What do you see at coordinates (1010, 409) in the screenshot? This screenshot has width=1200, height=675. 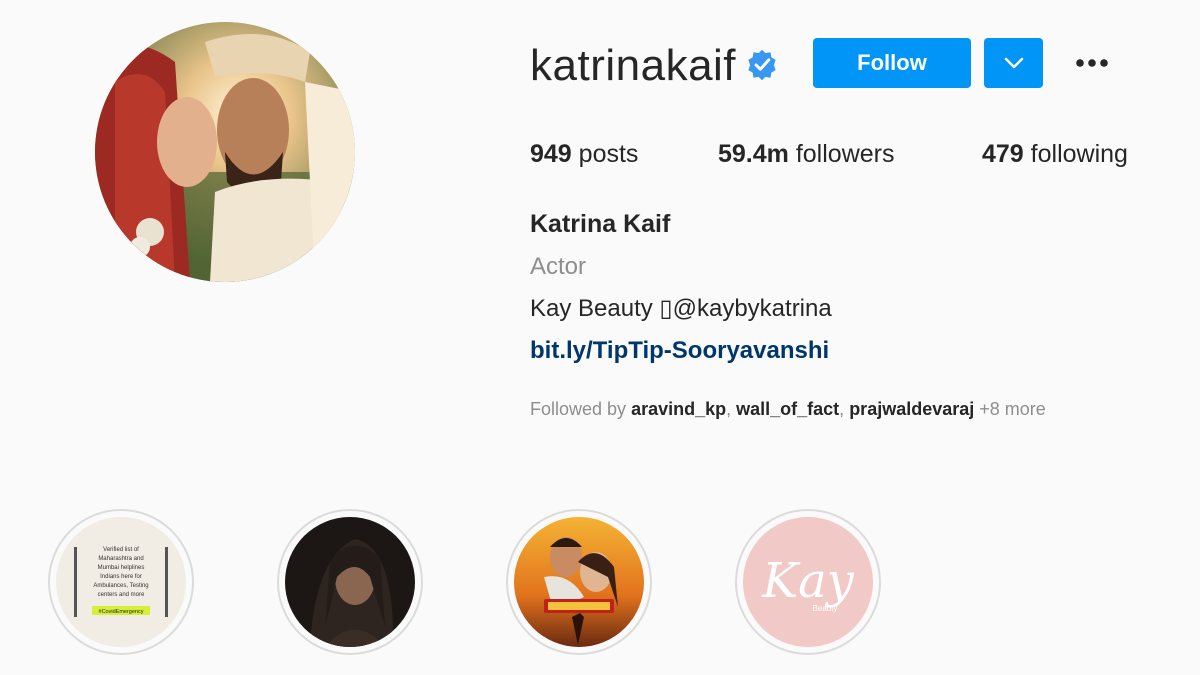 I see `more-mutual-followers-link: +8 more` at bounding box center [1010, 409].